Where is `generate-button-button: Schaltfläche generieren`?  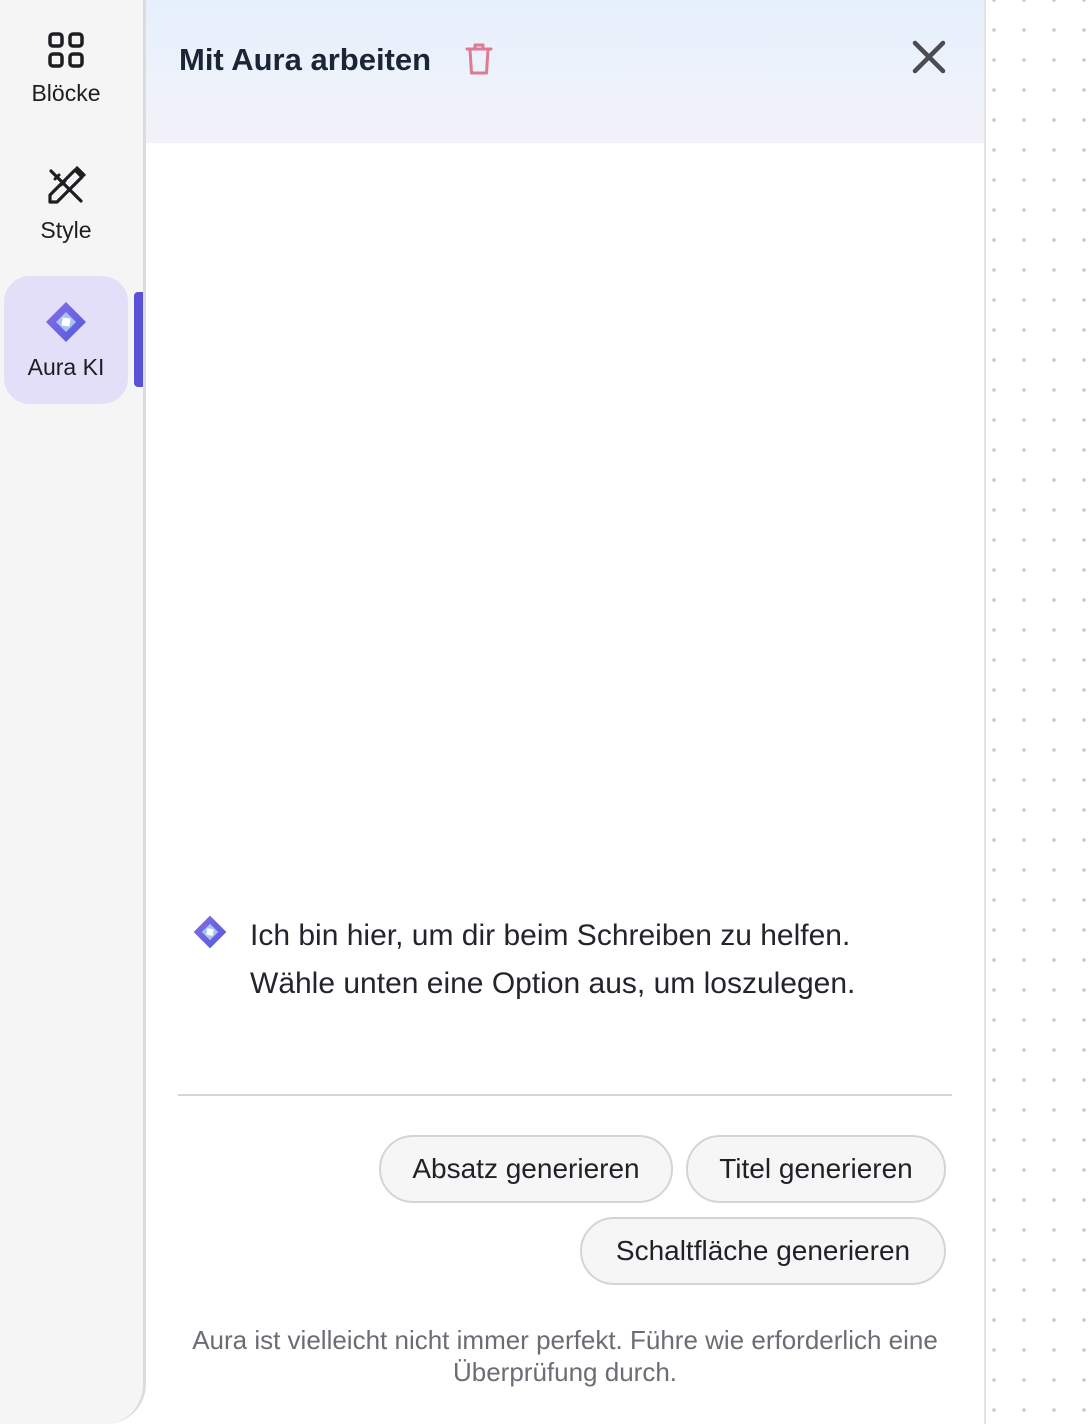
generate-button-button: Schaltfläche generieren is located at coordinates (763, 1251).